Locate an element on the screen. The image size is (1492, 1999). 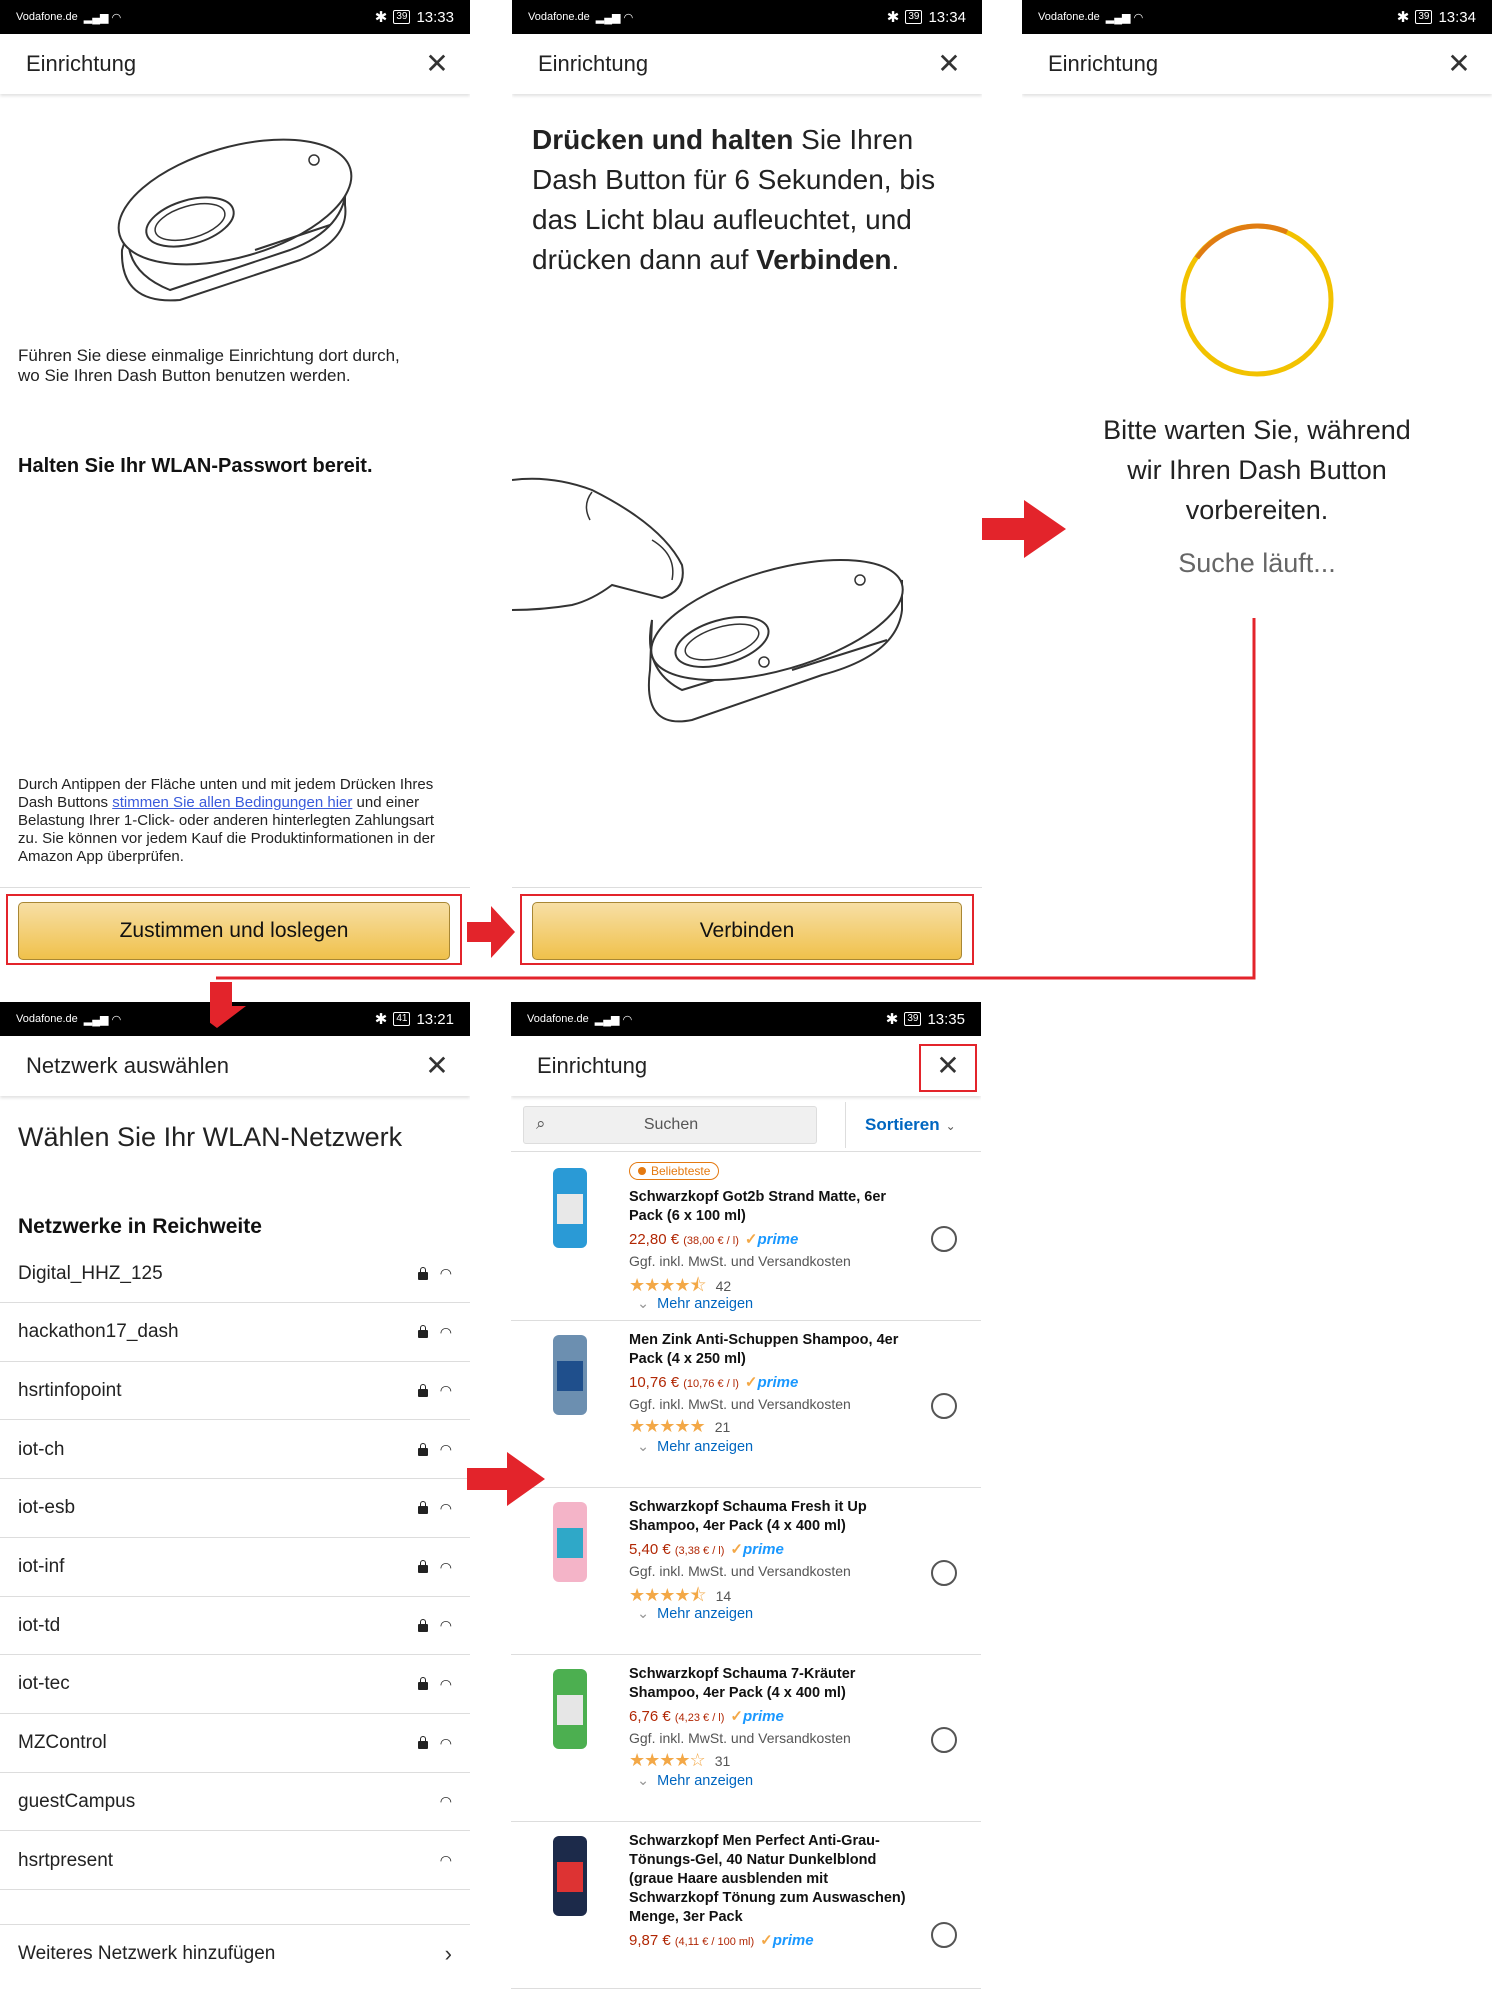
review-count: 14 is located at coordinates (723, 1596).